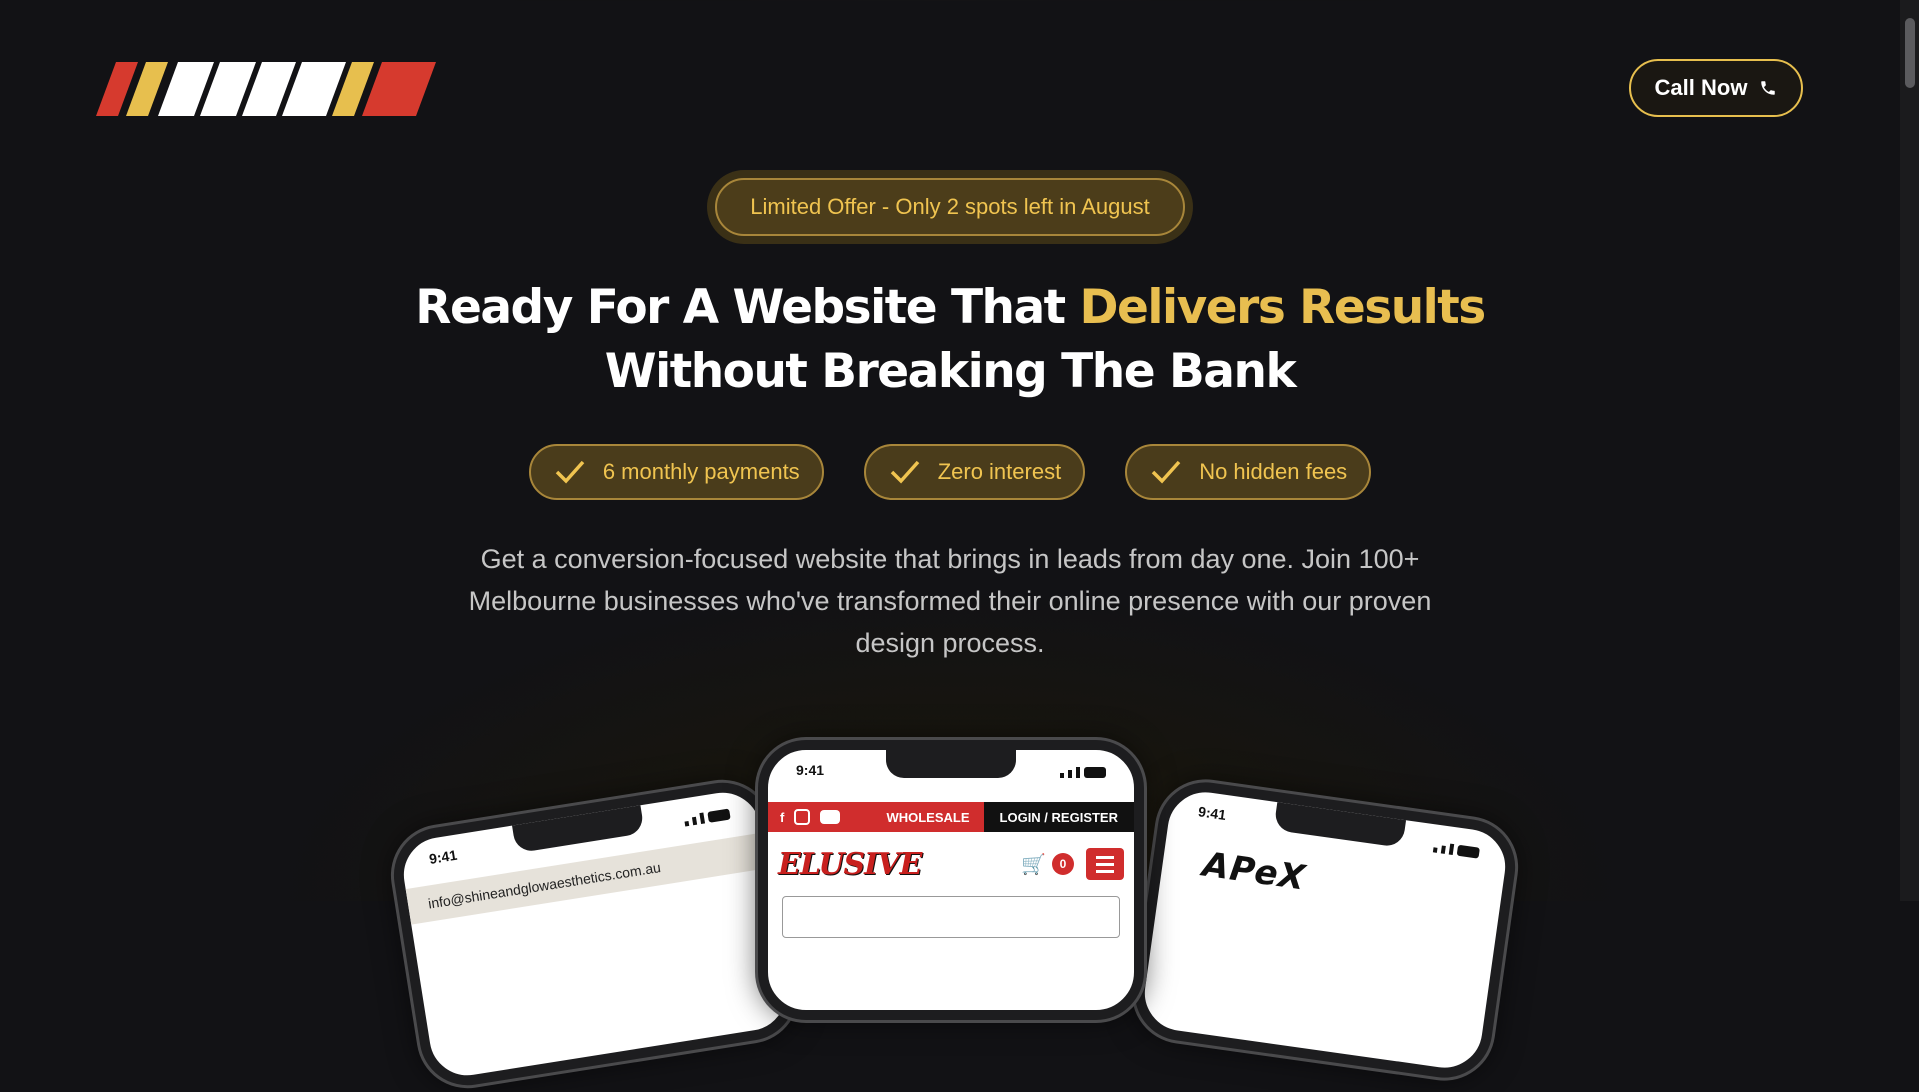 The height and width of the screenshot is (1092, 1919). I want to click on benefit-pill: No hidden fees, so click(1248, 472).